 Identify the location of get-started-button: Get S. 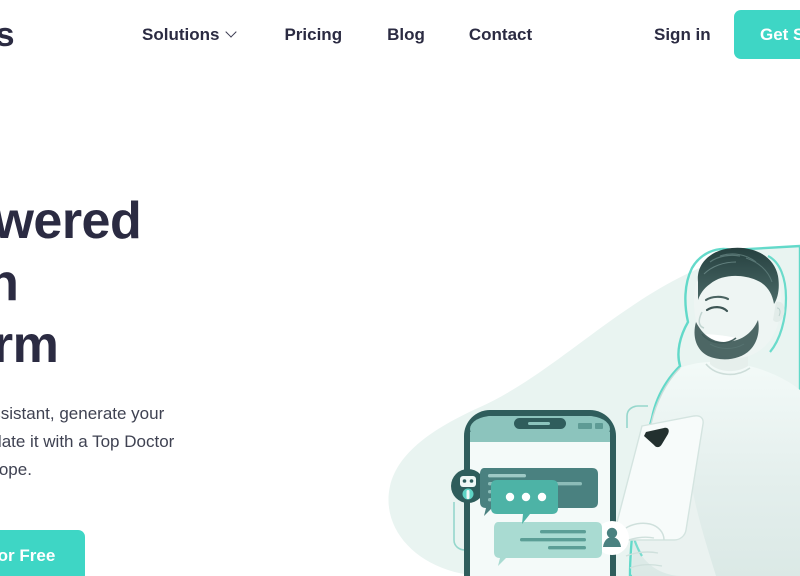
(767, 34).